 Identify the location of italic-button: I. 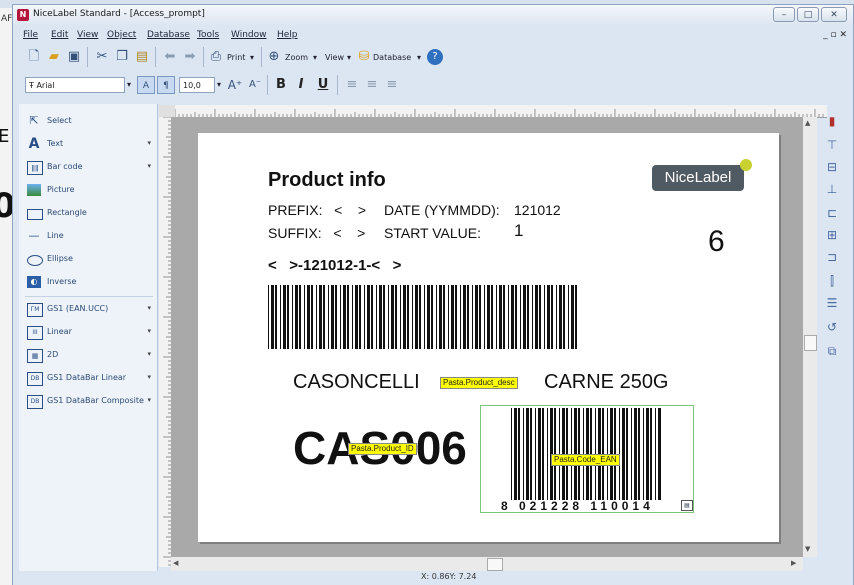
(301, 85).